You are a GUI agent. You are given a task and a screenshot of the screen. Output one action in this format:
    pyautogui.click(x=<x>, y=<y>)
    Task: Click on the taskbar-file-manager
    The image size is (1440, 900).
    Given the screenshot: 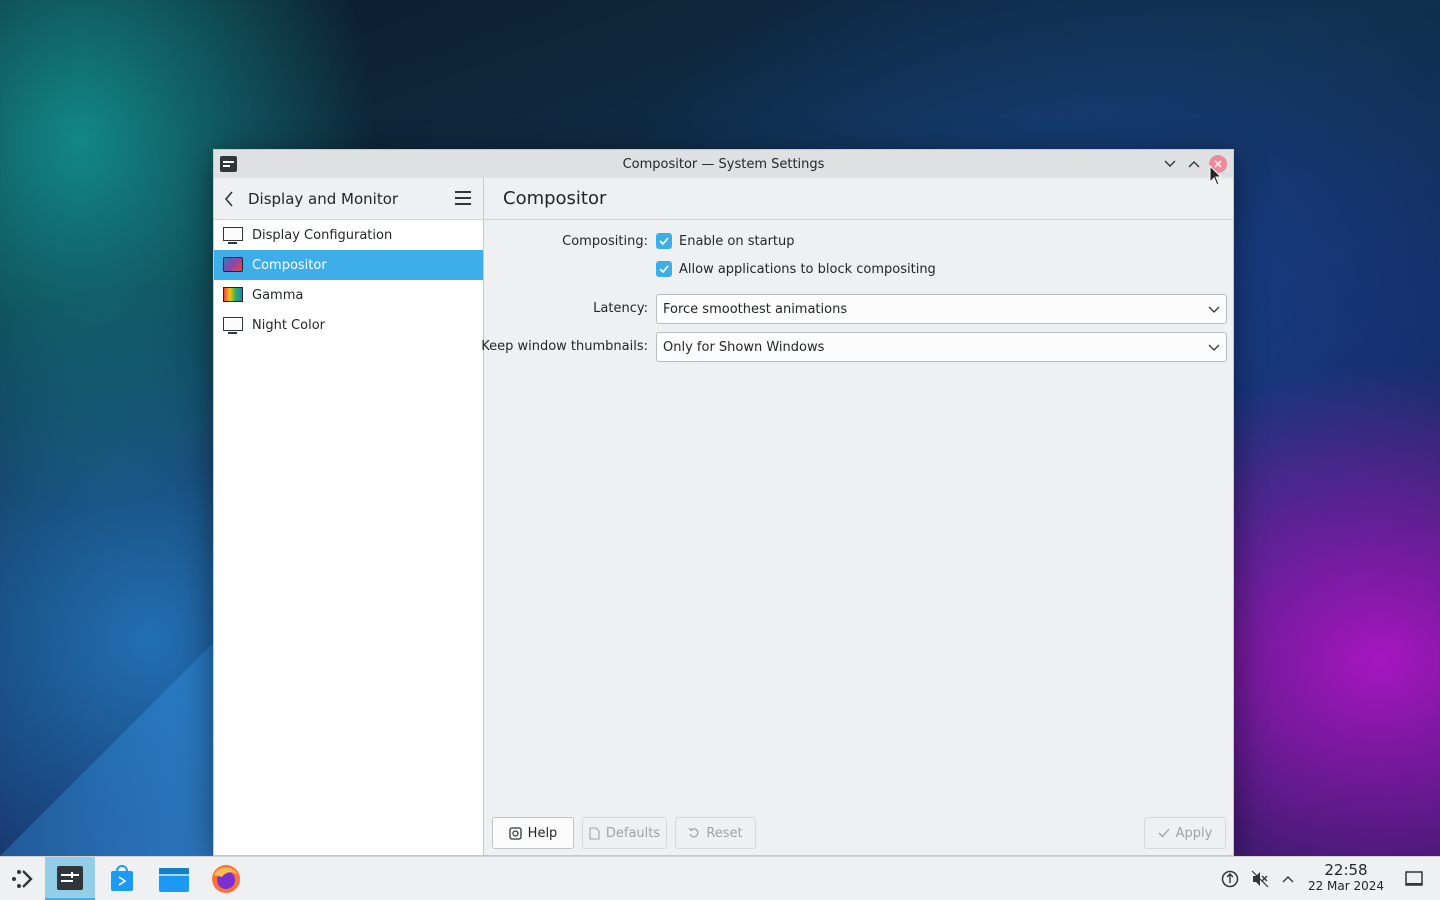 What is the action you would take?
    pyautogui.click(x=174, y=878)
    